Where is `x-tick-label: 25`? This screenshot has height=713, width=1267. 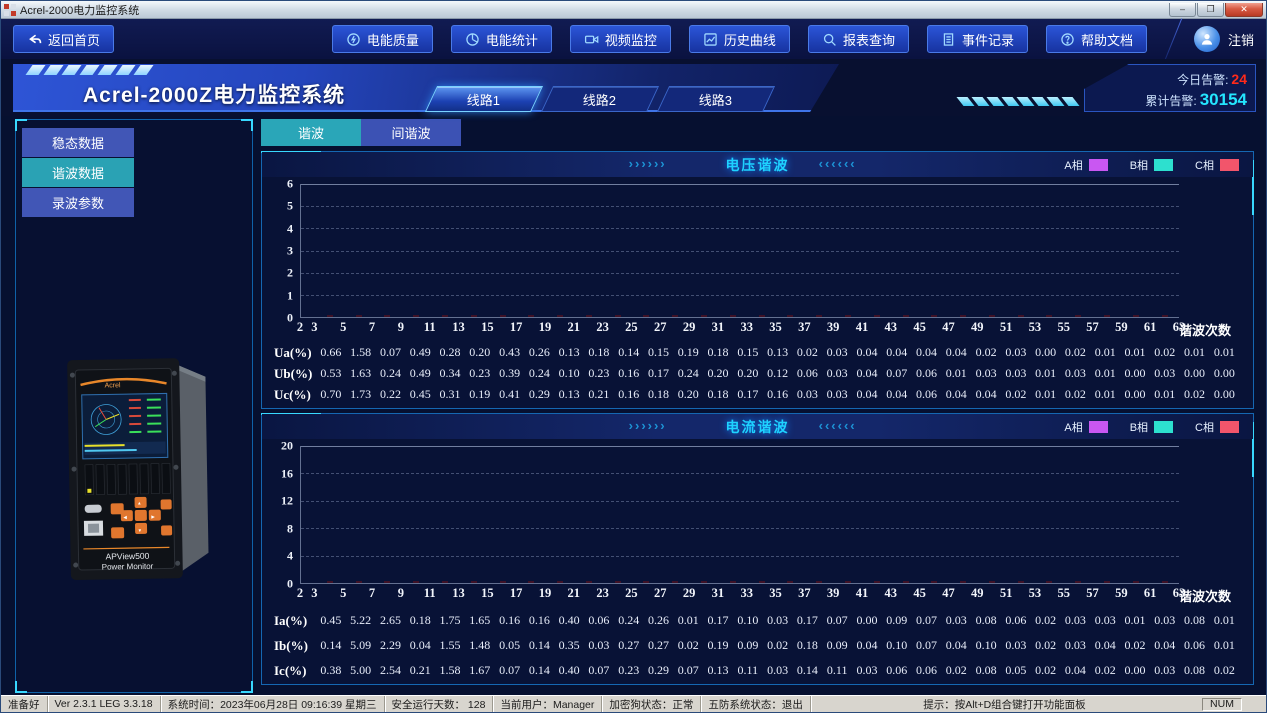
x-tick-label: 25 is located at coordinates (631, 593).